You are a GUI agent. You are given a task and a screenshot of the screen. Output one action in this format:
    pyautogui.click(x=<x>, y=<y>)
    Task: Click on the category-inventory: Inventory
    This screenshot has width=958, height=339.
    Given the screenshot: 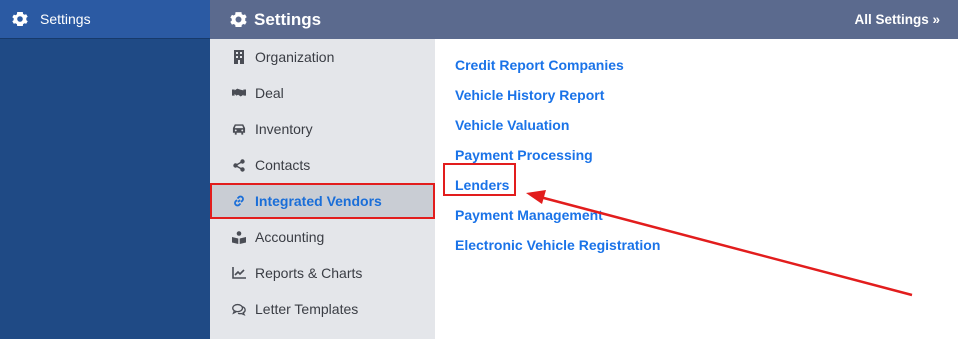 What is the action you would take?
    pyautogui.click(x=322, y=129)
    